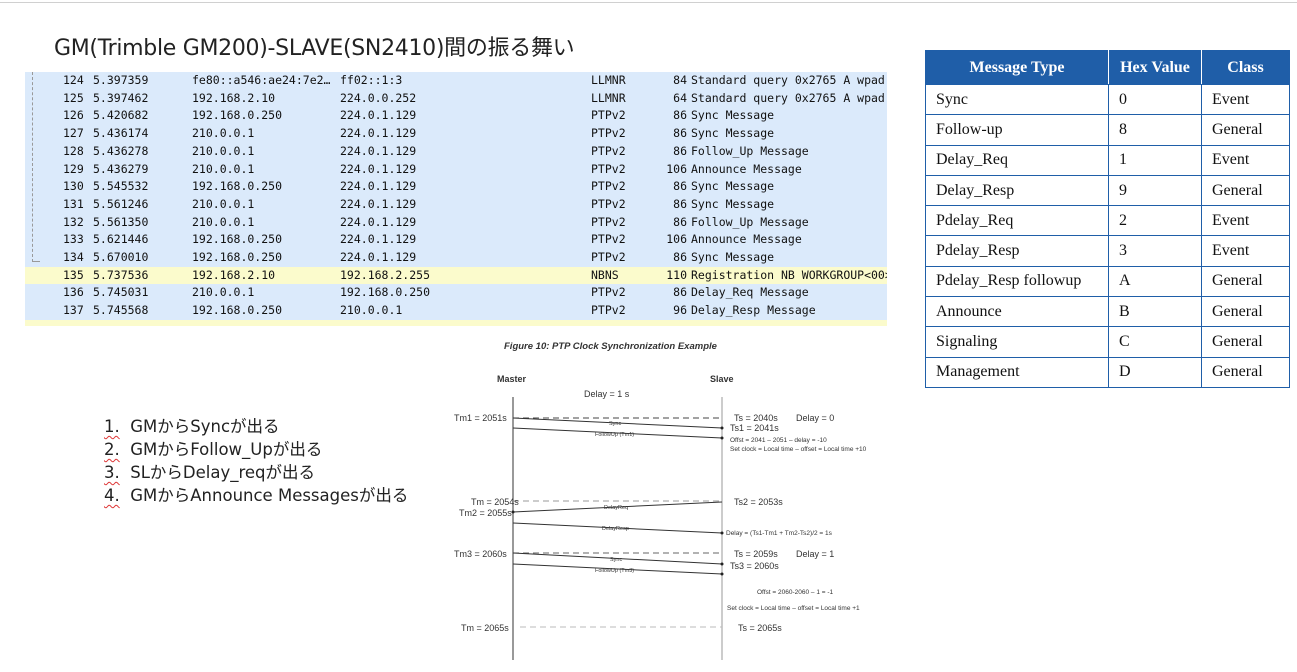  I want to click on delayresp-label: DelayResp, so click(615, 529).